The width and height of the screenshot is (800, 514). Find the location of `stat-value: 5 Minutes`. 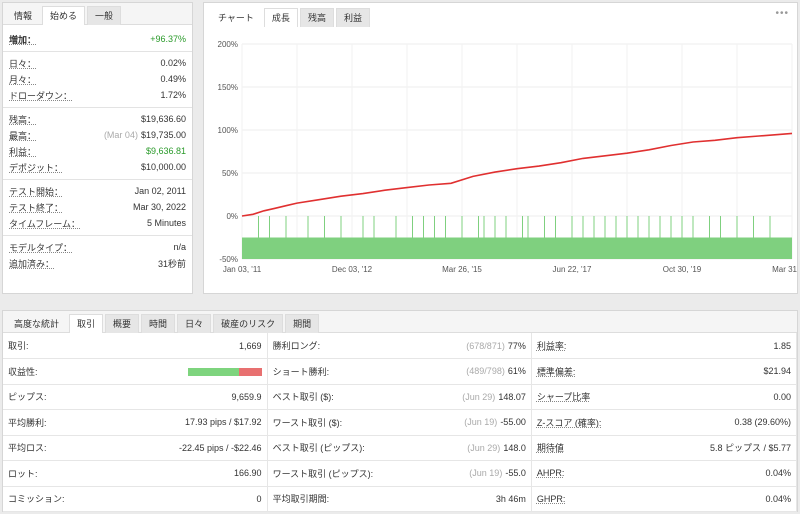

stat-value: 5 Minutes is located at coordinates (166, 223).